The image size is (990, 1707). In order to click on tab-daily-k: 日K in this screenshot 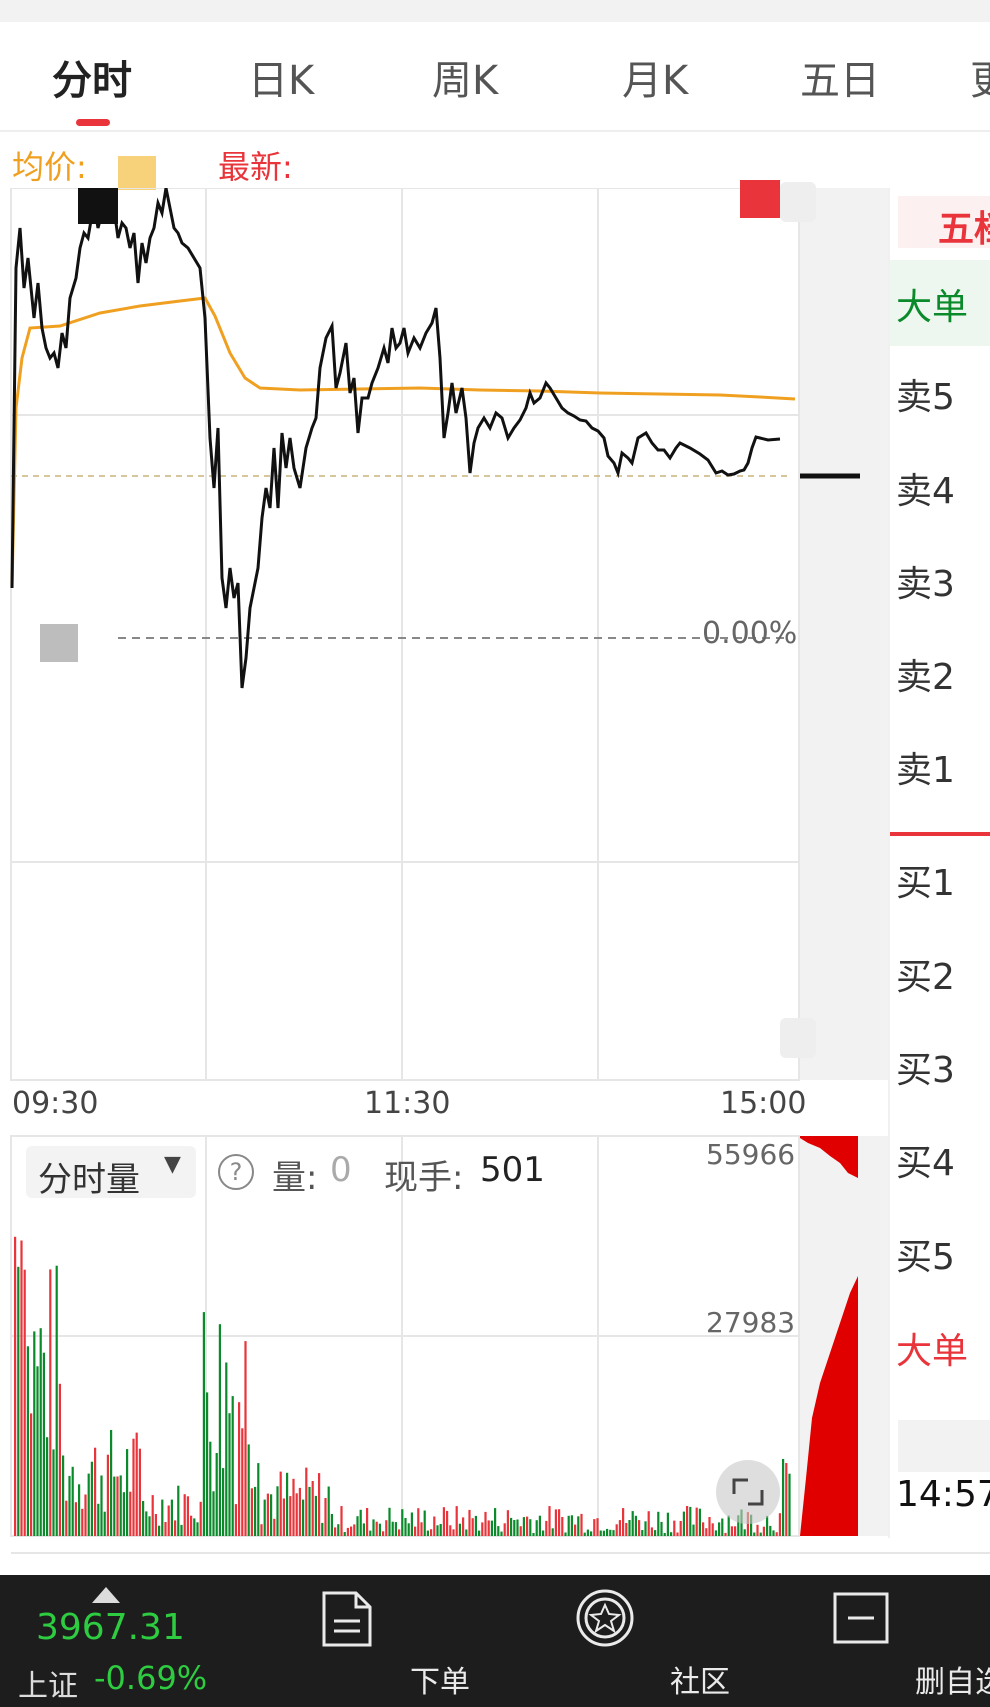, I will do `click(281, 77)`.